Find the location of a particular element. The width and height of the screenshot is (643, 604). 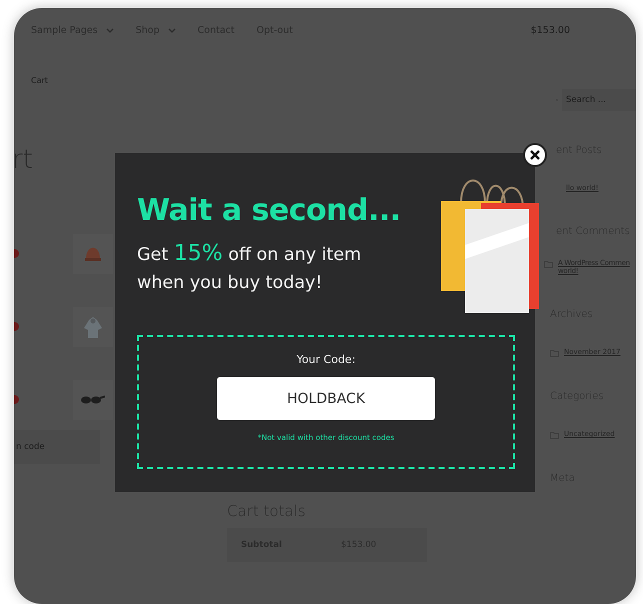

hoodie-icon is located at coordinates (93, 327).